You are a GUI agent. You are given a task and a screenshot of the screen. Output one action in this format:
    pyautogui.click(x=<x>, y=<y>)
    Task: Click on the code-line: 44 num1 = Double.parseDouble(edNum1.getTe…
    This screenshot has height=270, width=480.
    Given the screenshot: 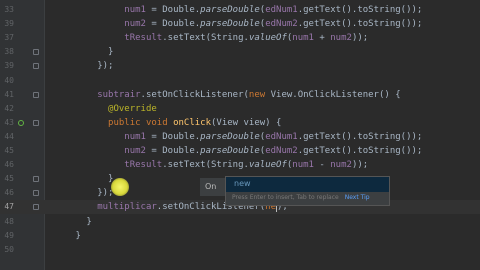 What is the action you would take?
    pyautogui.click(x=240, y=137)
    